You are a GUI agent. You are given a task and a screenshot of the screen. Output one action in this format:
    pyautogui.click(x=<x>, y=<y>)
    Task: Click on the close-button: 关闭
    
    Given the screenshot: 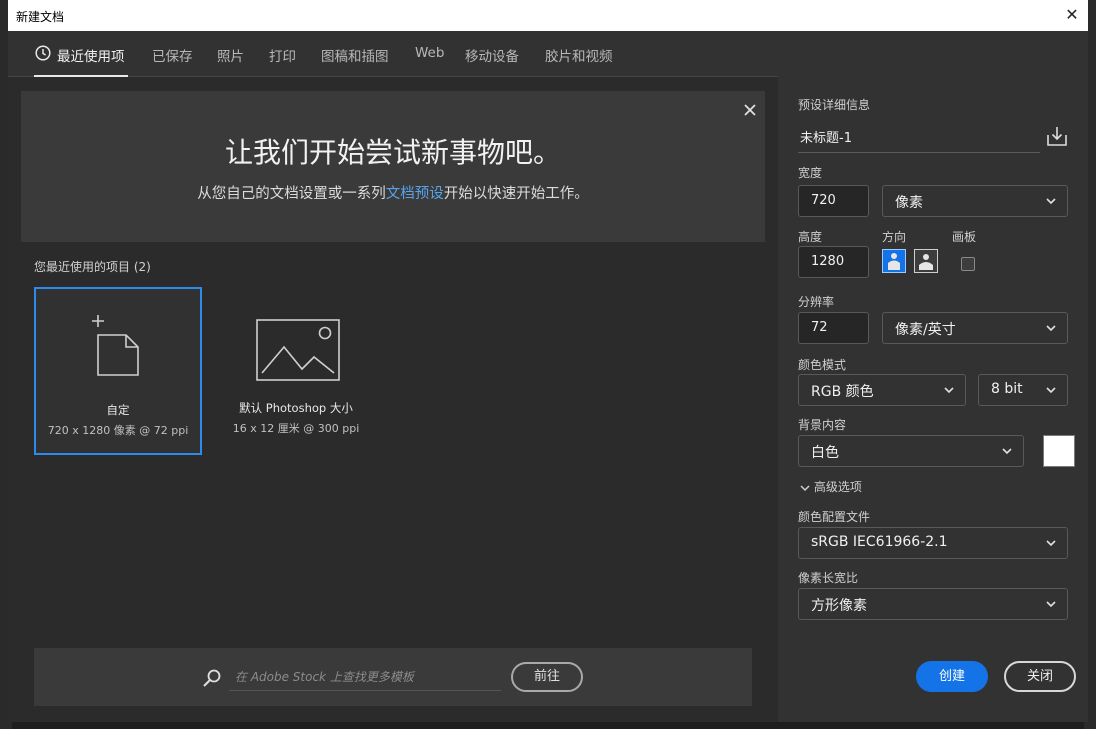 What is the action you would take?
    pyautogui.click(x=1040, y=676)
    